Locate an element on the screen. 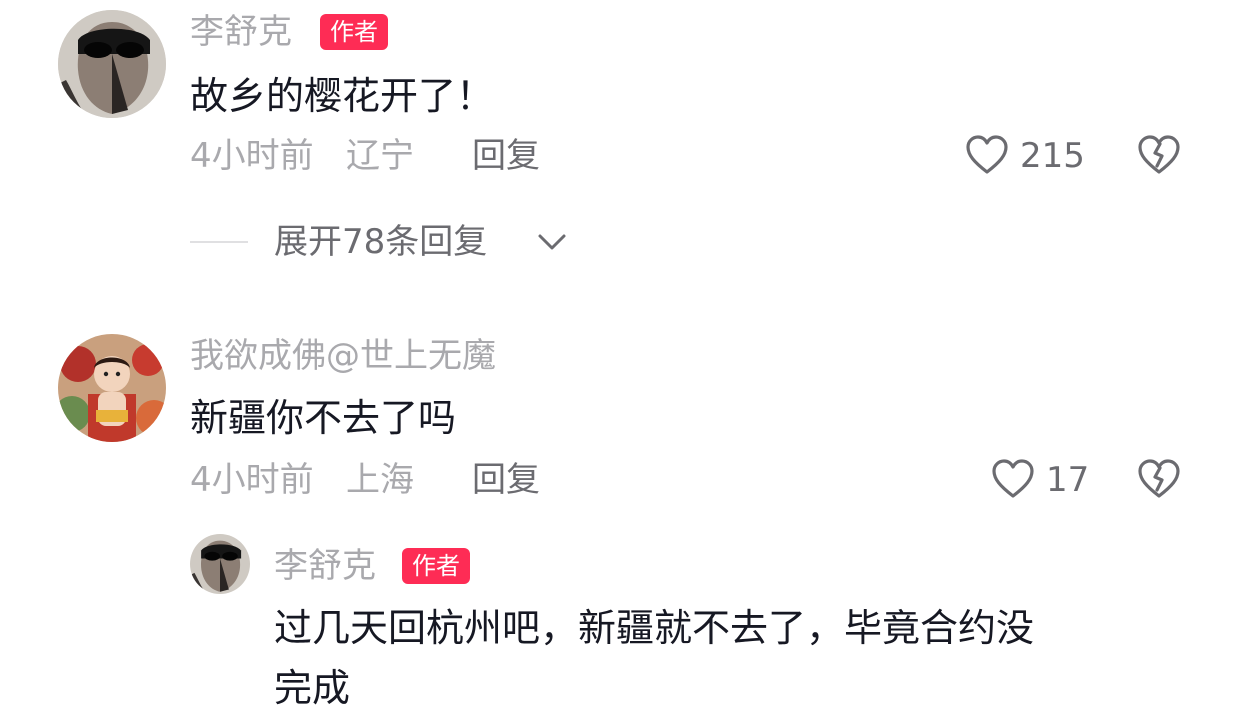 This screenshot has height=717, width=1242. reply-text-line: 过几天回杭州吧，新疆就不去了，毕竟合约没 is located at coordinates (654, 628).